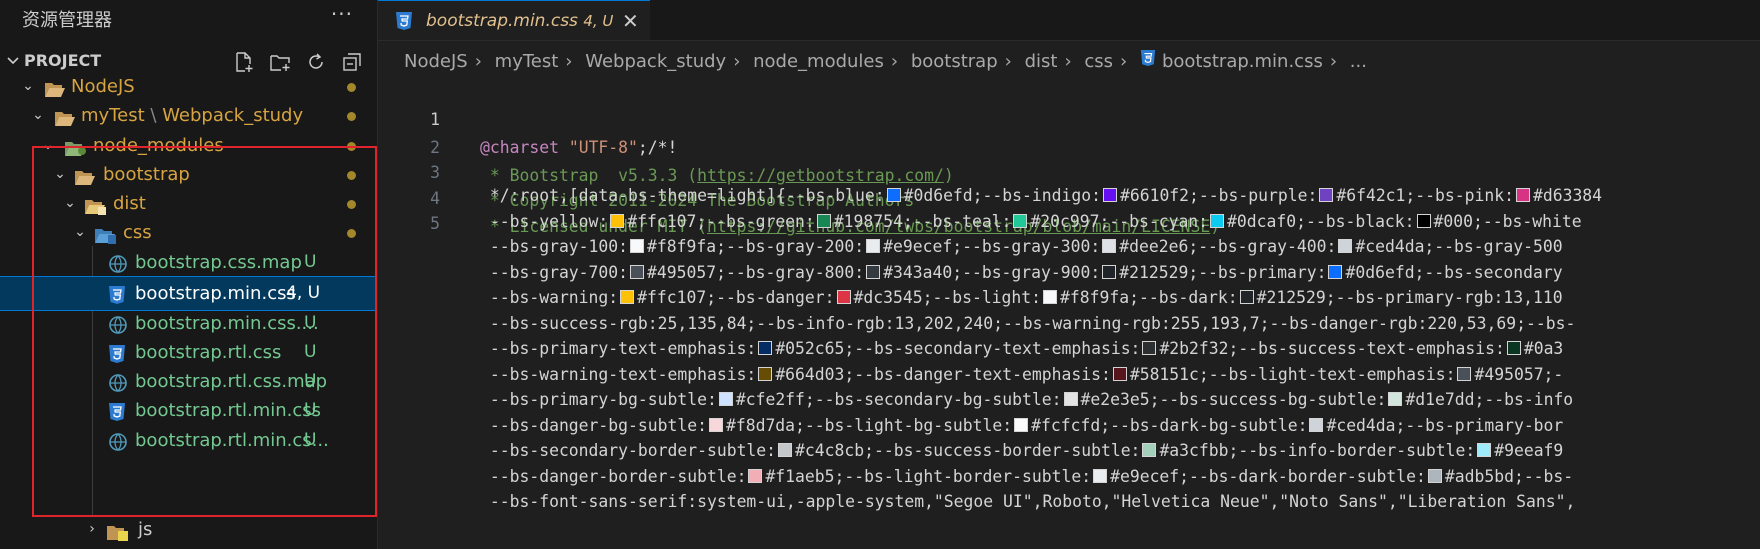 This screenshot has width=1760, height=549. What do you see at coordinates (188, 529) in the screenshot?
I see `tree-folder-js: › js` at bounding box center [188, 529].